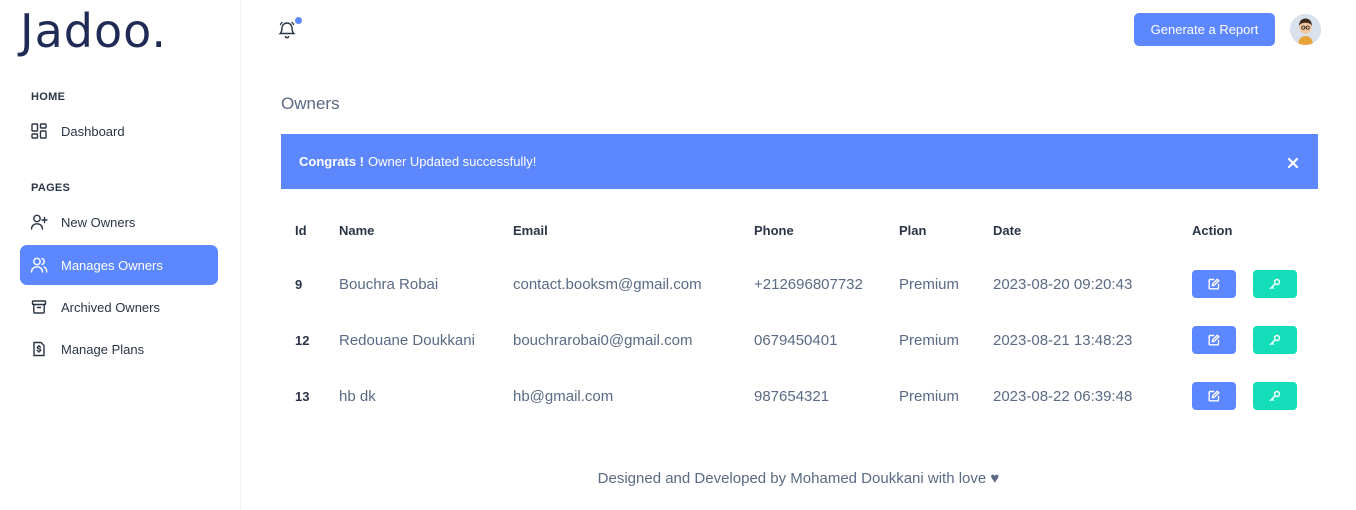  I want to click on sidebar-item-label: Manages Owners, so click(112, 265).